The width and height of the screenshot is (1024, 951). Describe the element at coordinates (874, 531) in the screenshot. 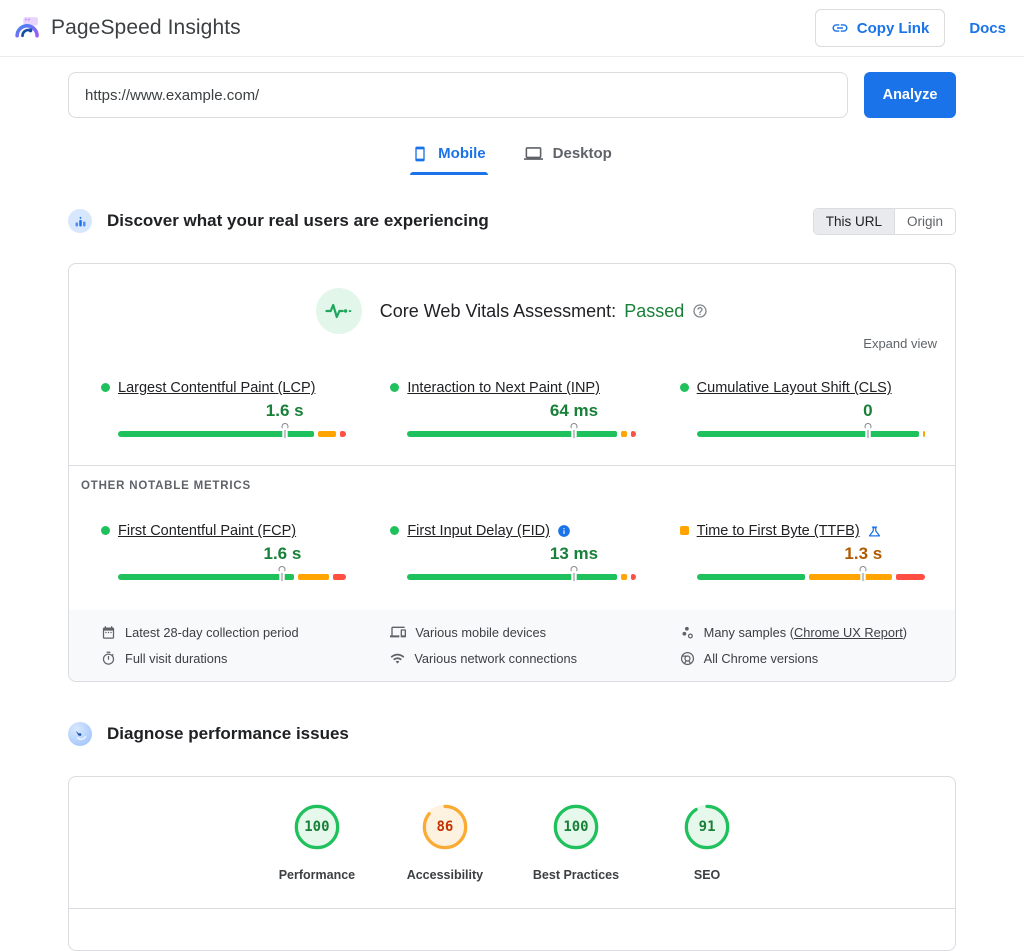

I see `experimental-flask-icon` at that location.